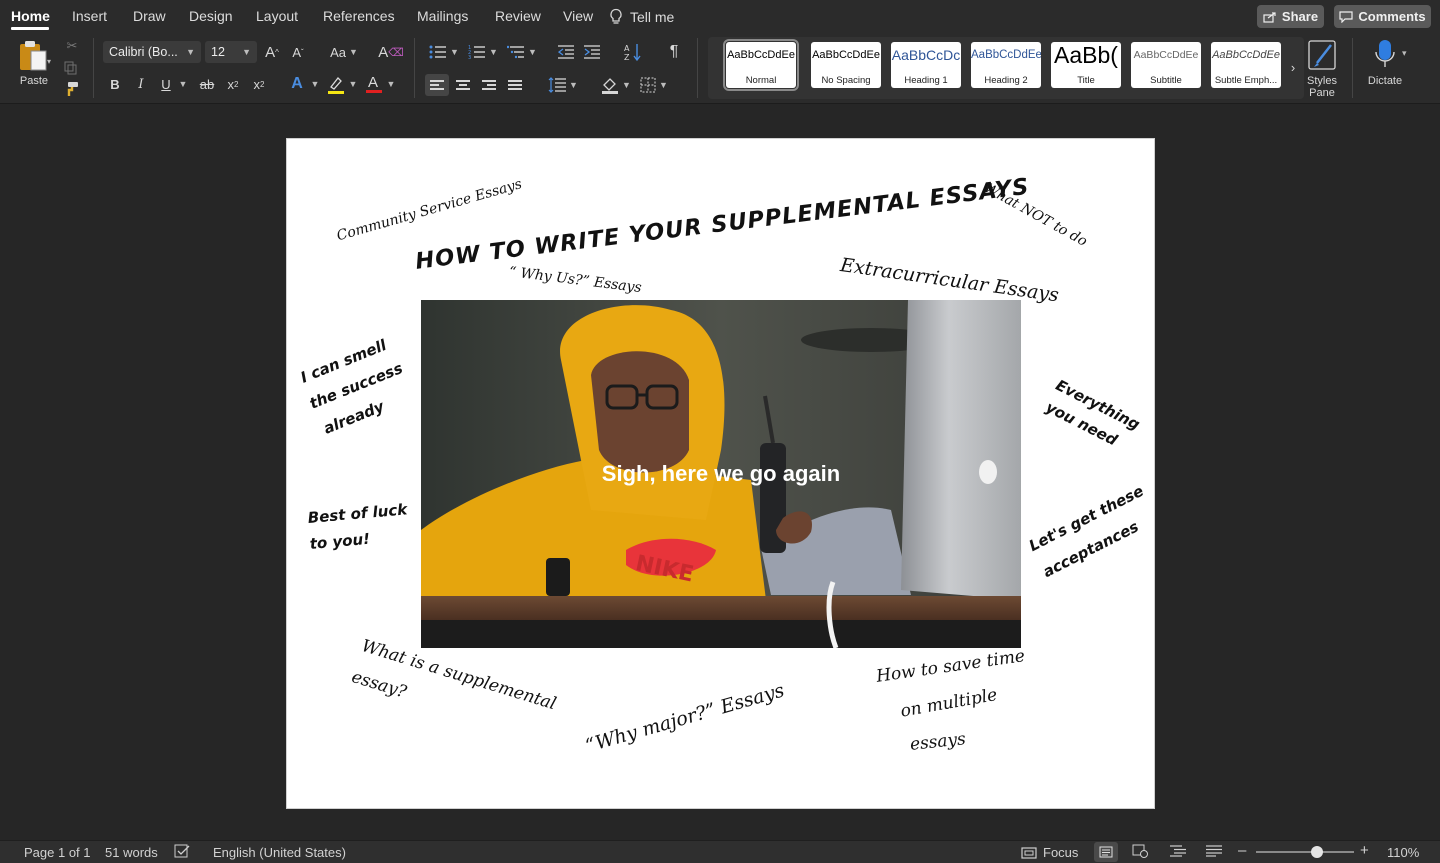 Image resolution: width=1440 pixels, height=863 pixels. I want to click on line-spacing-button: ▼, so click(563, 85).